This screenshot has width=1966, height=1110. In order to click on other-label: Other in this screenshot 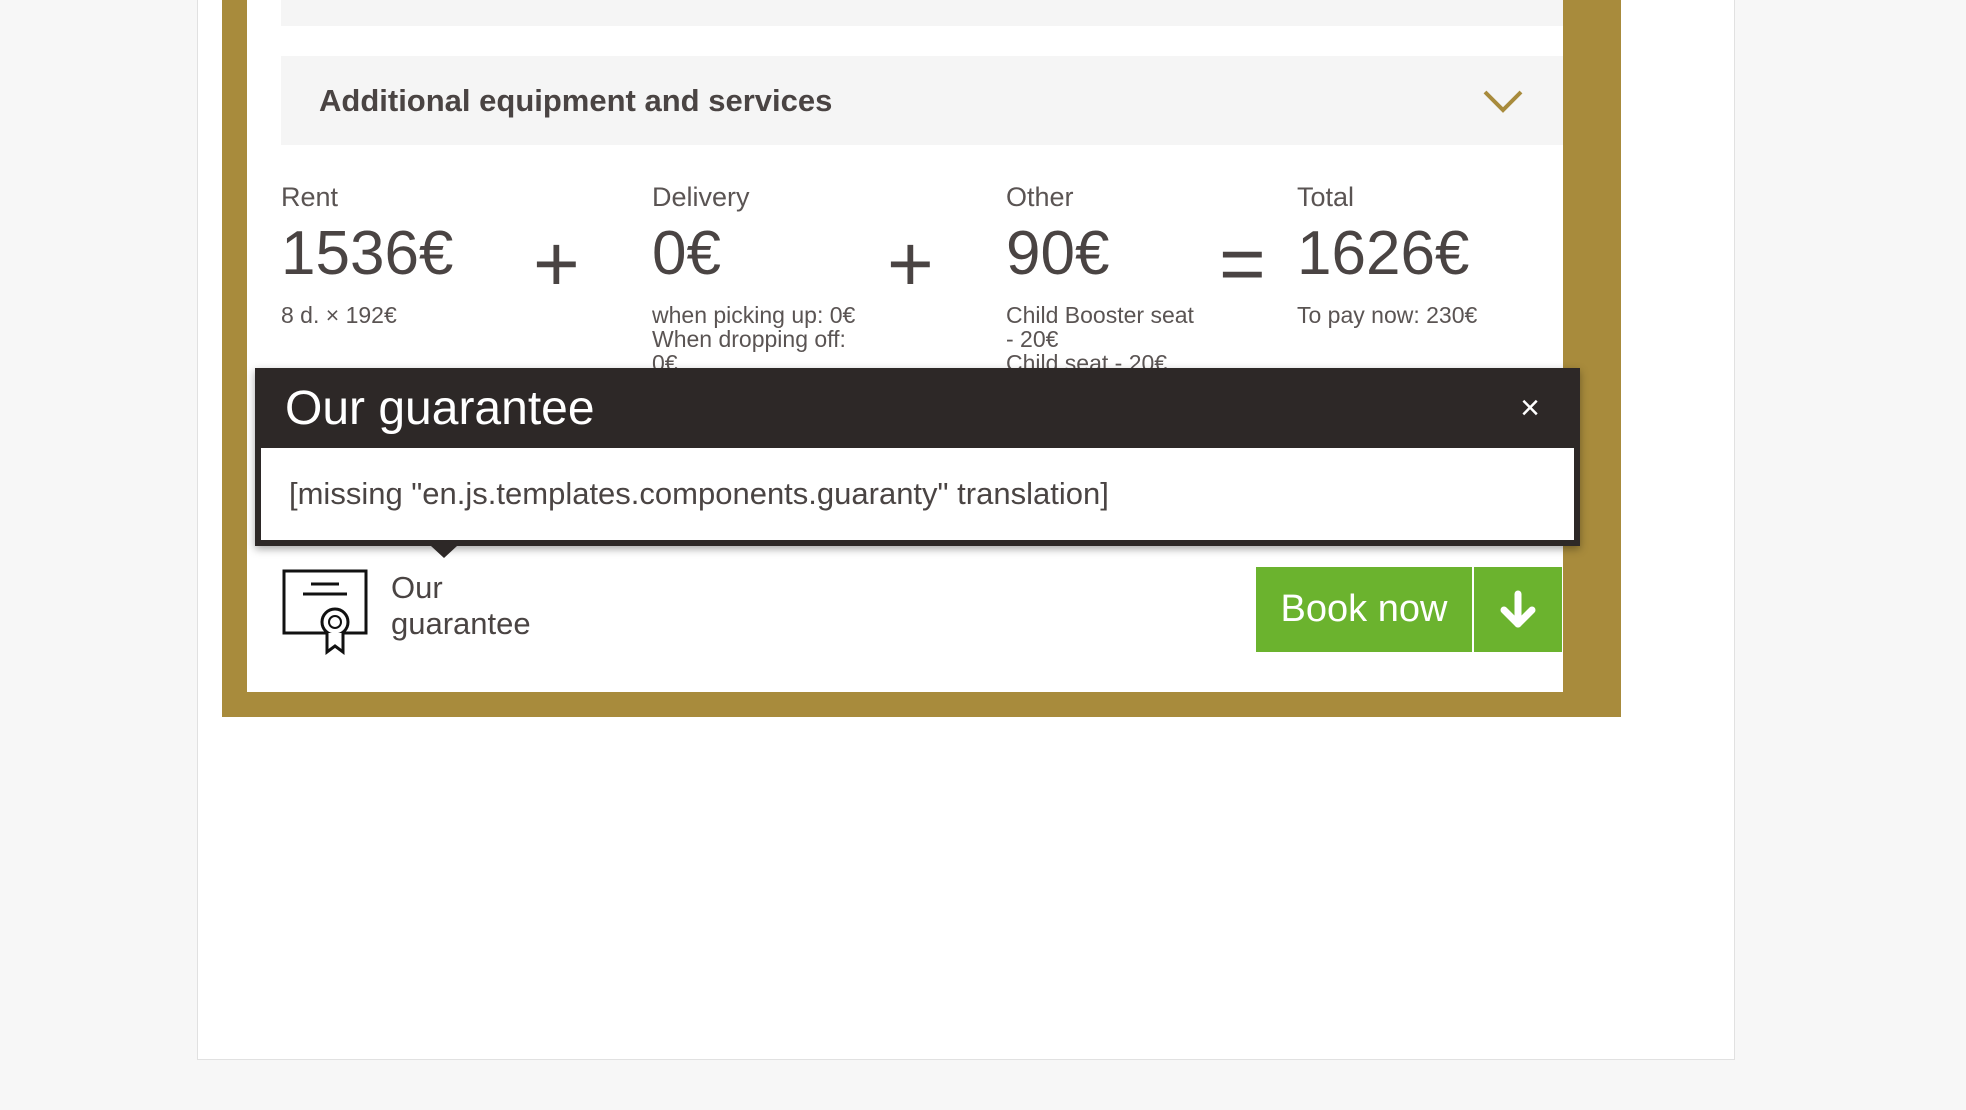, I will do `click(1040, 197)`.